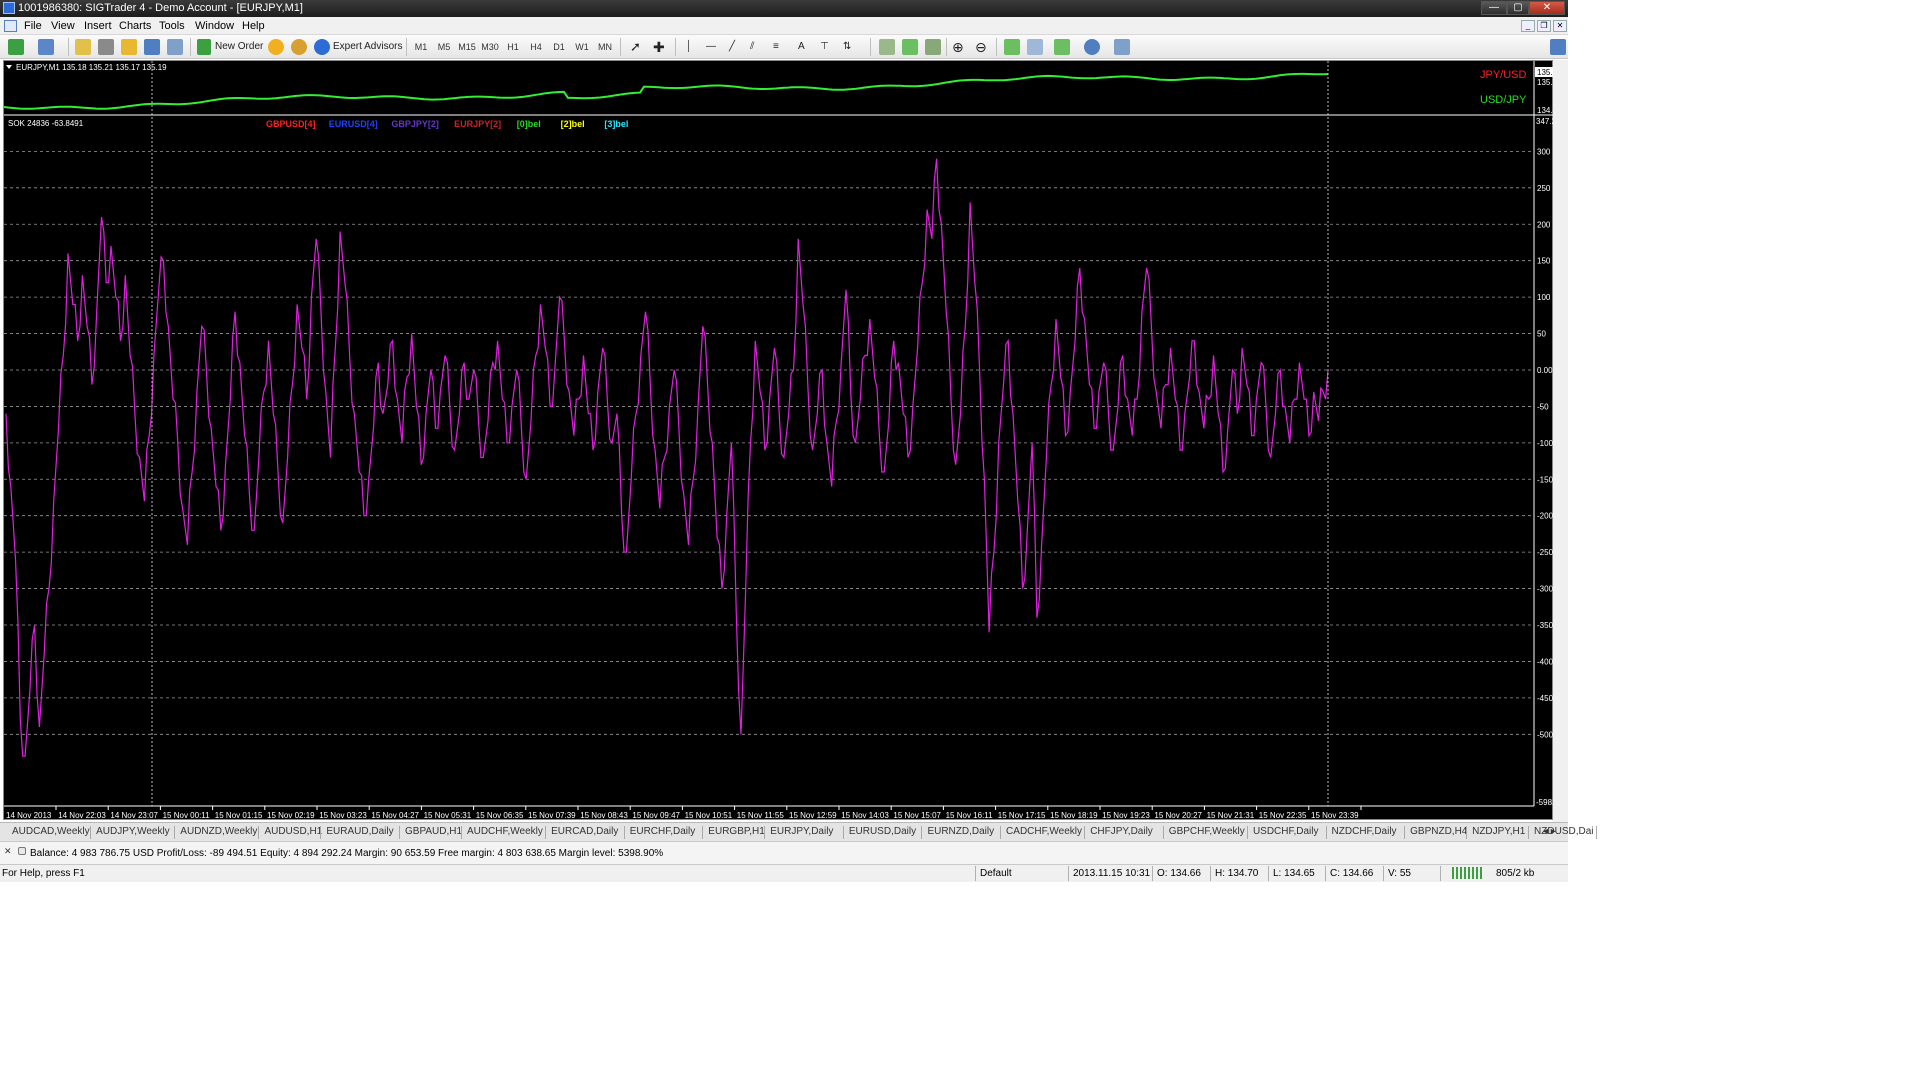 This screenshot has height=1080, width=1920. I want to click on help-icon, so click(1558, 47).